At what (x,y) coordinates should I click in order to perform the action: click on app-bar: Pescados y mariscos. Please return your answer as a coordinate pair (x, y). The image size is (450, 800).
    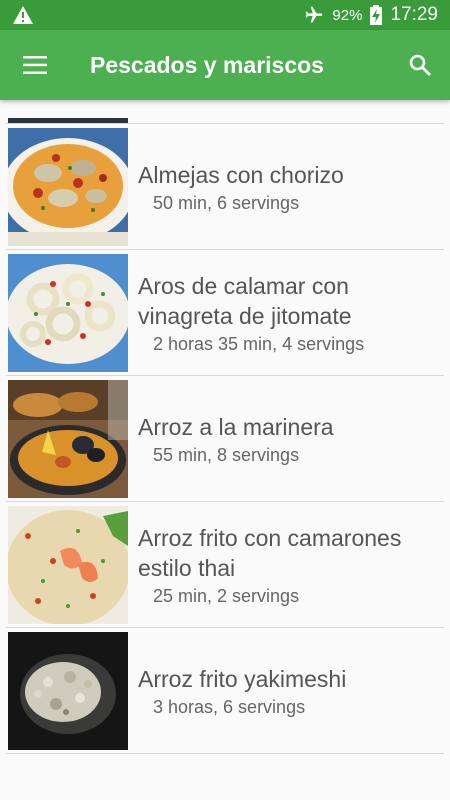
    Looking at the image, I should click on (225, 65).